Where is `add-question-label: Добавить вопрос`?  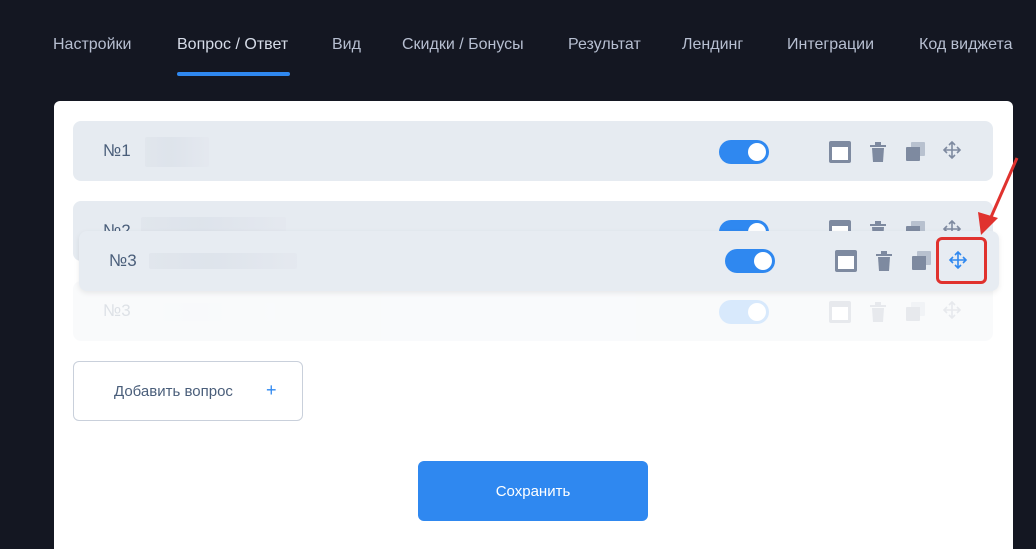
add-question-label: Добавить вопрос is located at coordinates (173, 391).